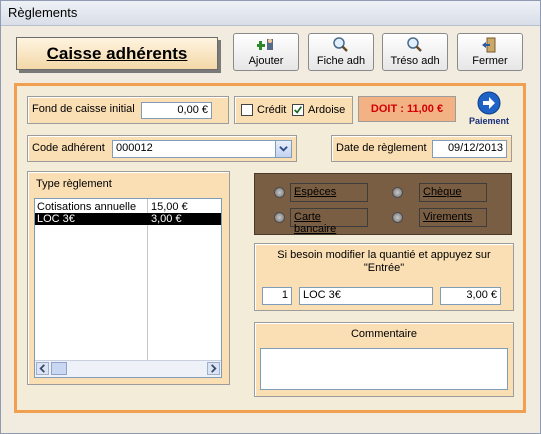  I want to click on date-field: 09/12/2013, so click(469, 149).